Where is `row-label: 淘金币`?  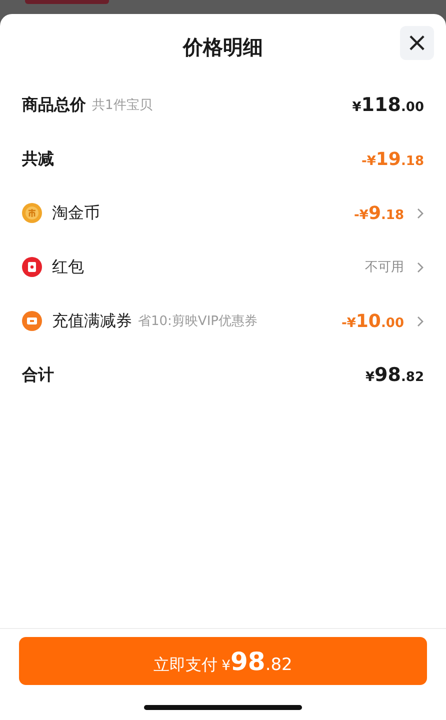 row-label: 淘金币 is located at coordinates (76, 213).